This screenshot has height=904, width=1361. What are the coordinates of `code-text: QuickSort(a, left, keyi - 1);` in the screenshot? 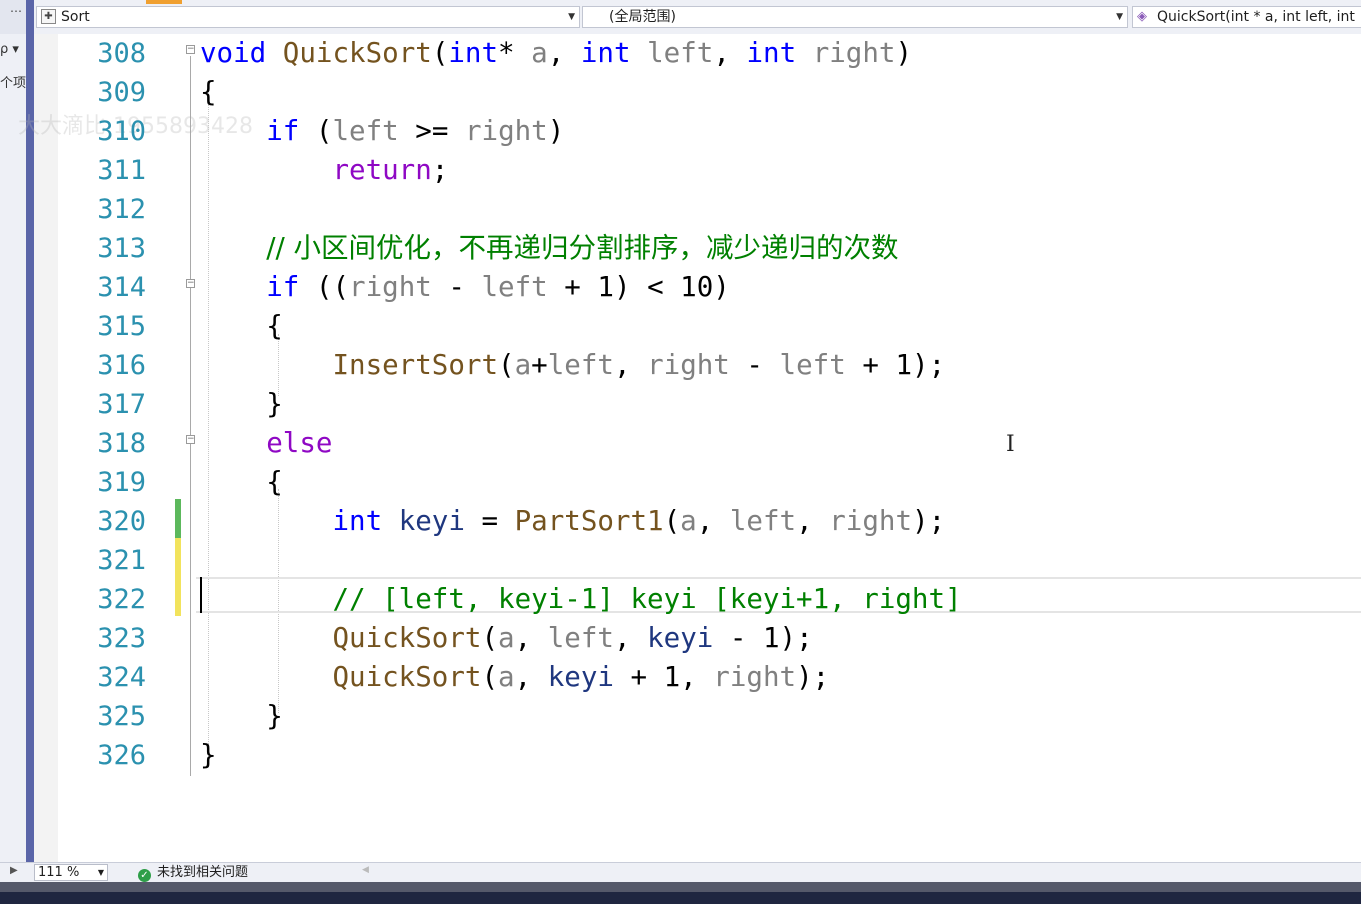 It's located at (572, 638).